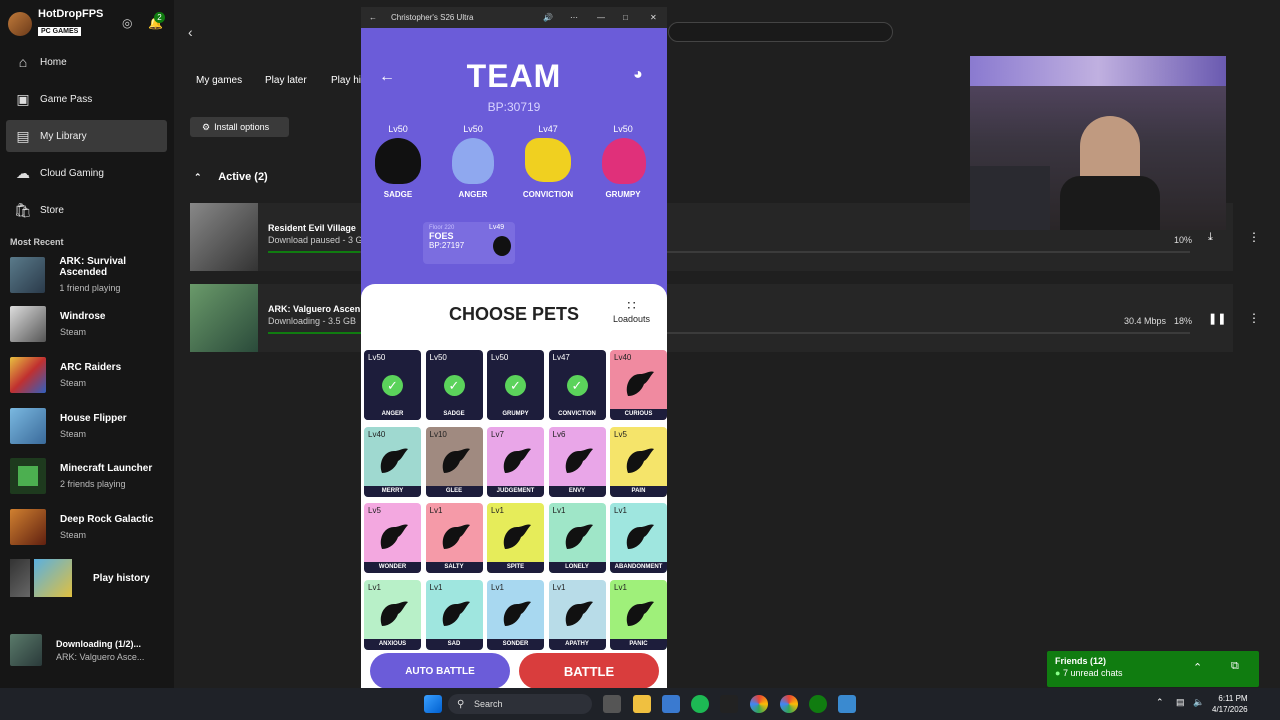  I want to click on chrome-icon, so click(759, 704).